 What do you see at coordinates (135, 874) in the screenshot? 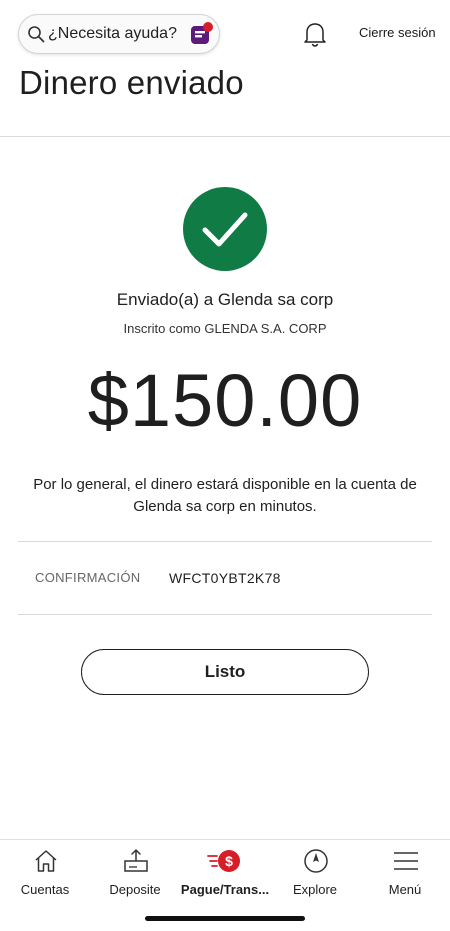
I see `tab-deposit: Deposite` at bounding box center [135, 874].